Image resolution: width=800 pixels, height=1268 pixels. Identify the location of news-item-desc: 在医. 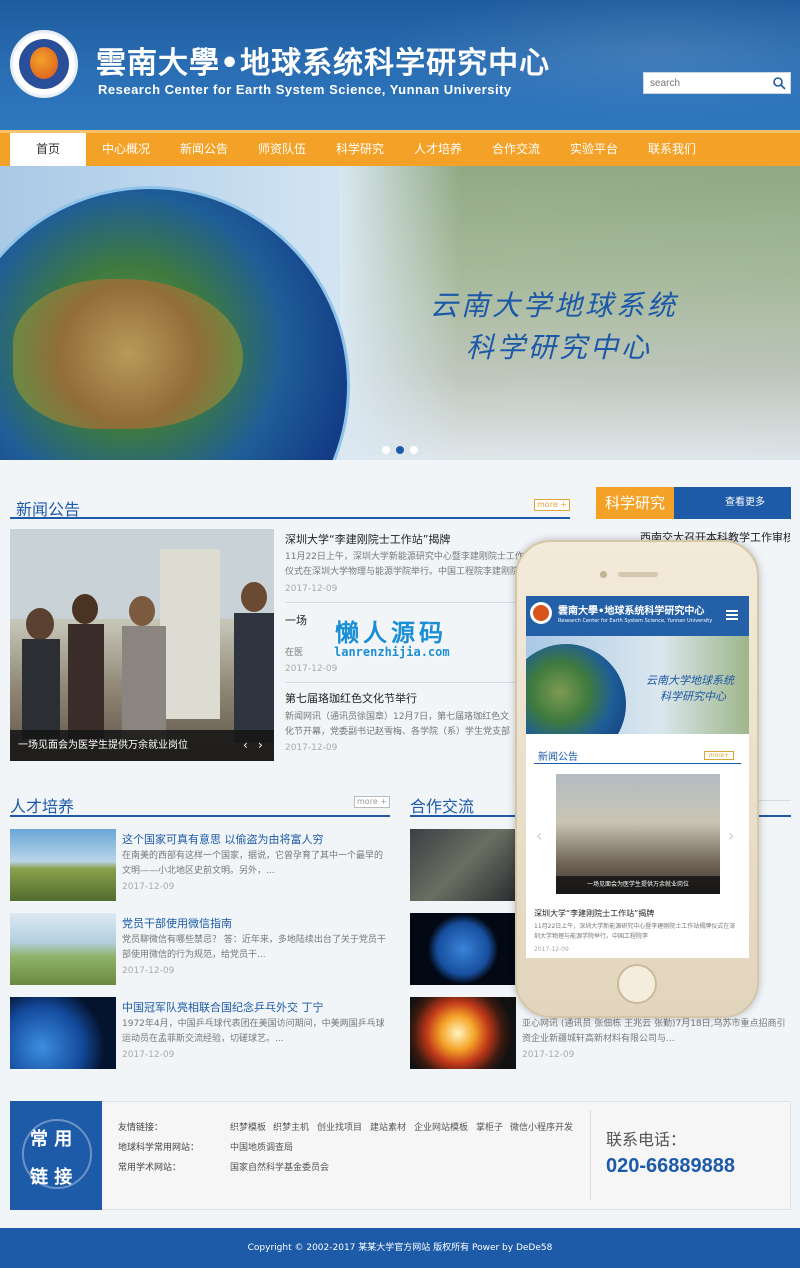
(294, 653).